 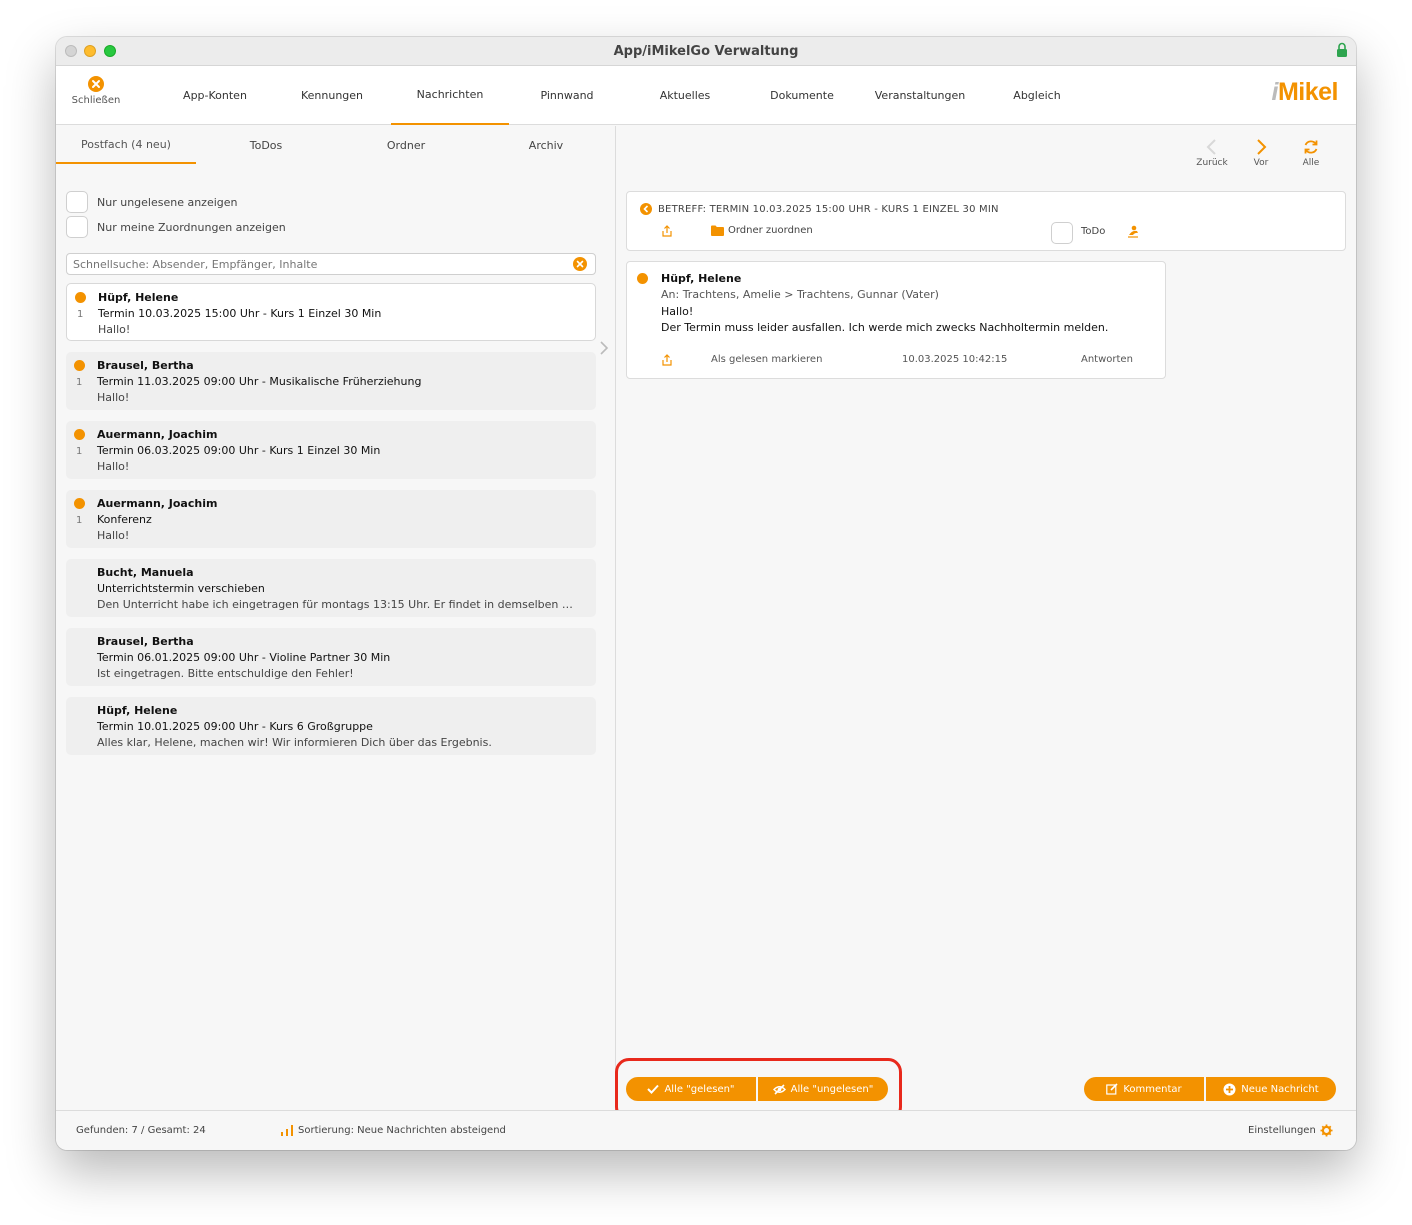 I want to click on filter-unread-checkbox, so click(x=77, y=202).